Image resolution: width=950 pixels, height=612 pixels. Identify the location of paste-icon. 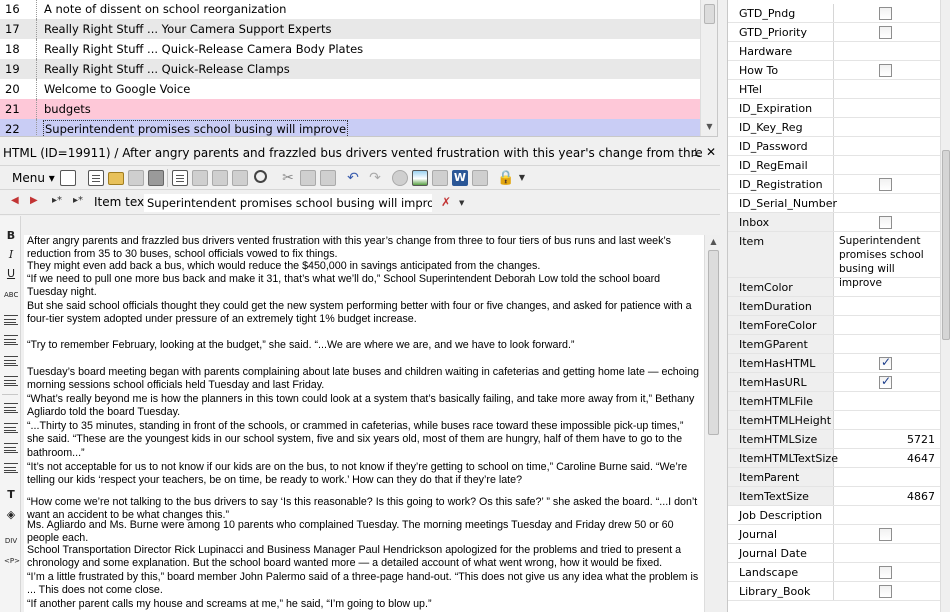
(328, 178).